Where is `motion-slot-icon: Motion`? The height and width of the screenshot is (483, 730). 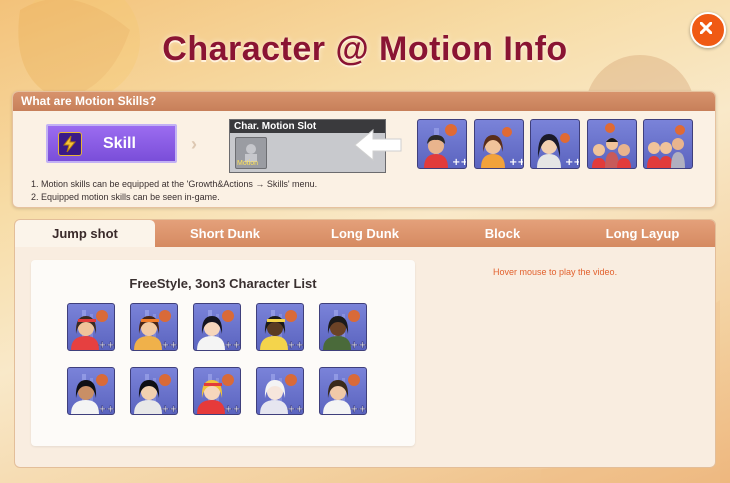
motion-slot-icon: Motion is located at coordinates (251, 153).